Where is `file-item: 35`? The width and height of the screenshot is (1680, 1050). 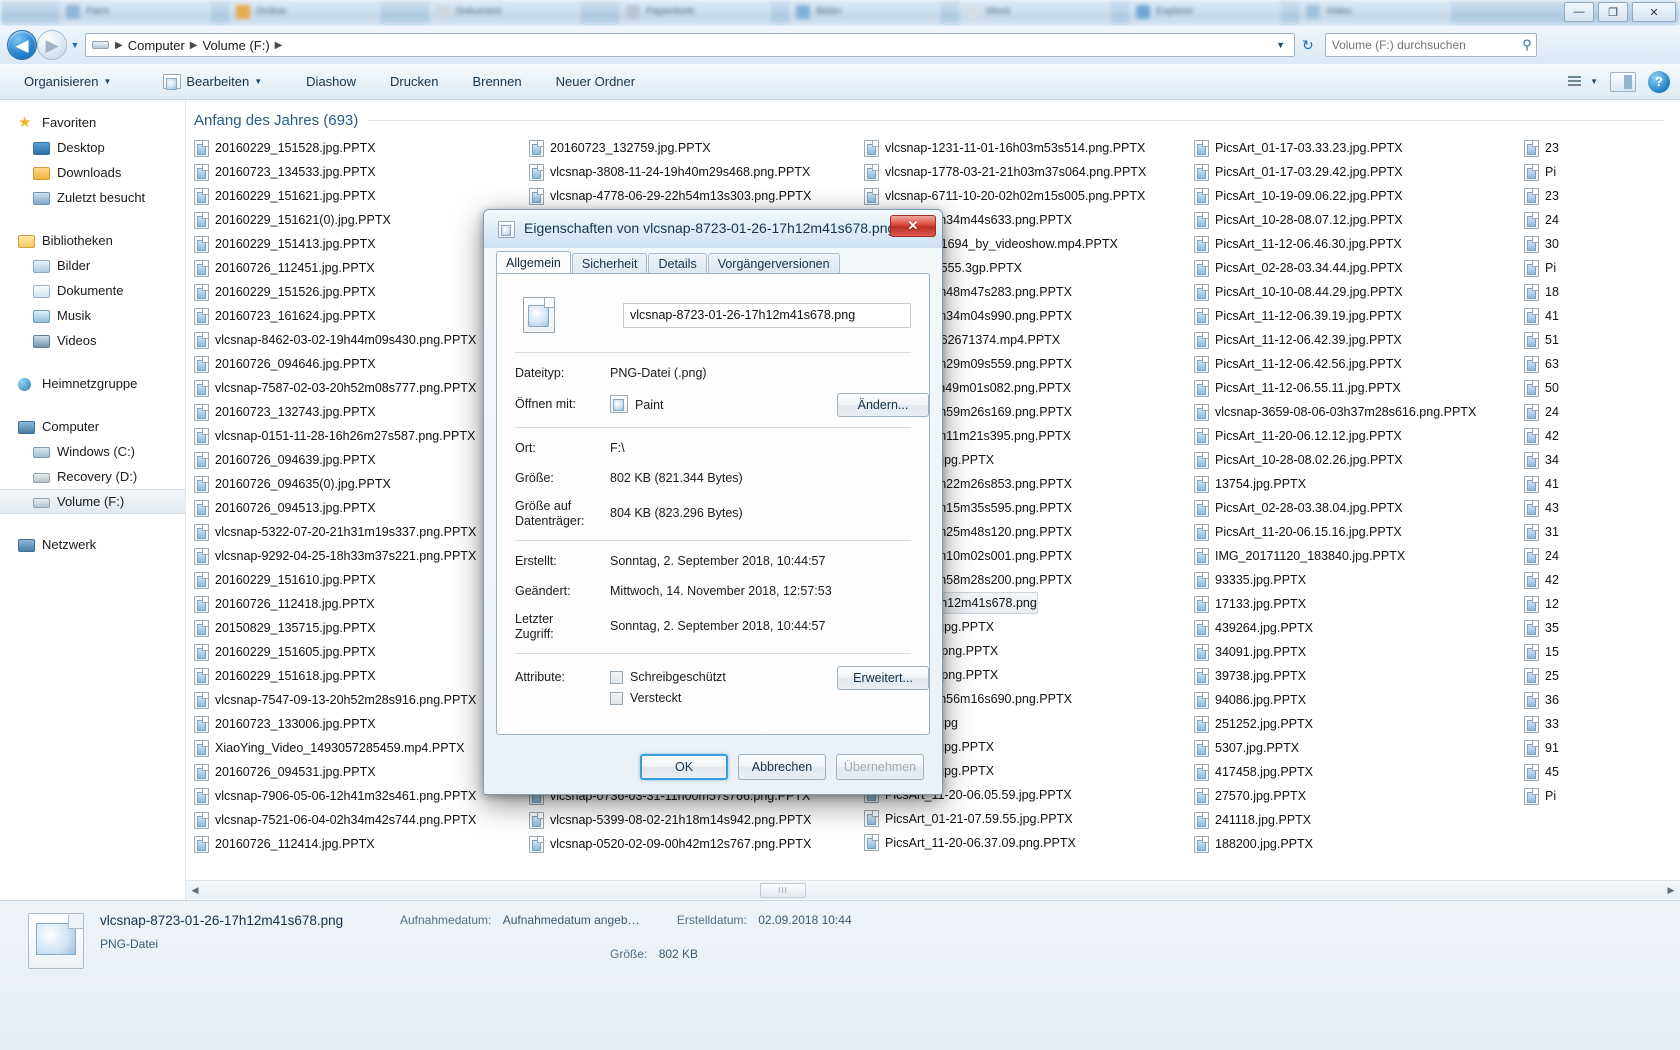 file-item: 35 is located at coordinates (1597, 628).